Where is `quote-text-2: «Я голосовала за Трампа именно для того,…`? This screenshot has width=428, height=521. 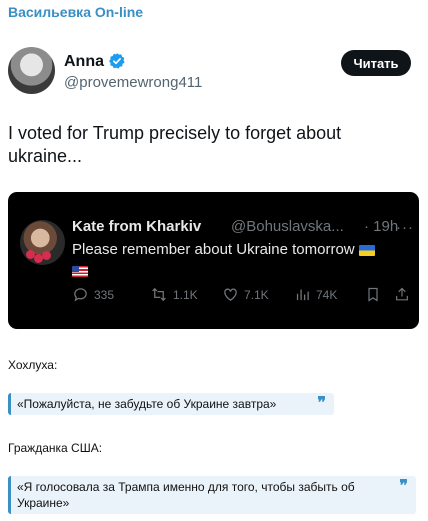 quote-text-2: «Я голосовала за Трампа именно для того,… is located at coordinates (186, 495).